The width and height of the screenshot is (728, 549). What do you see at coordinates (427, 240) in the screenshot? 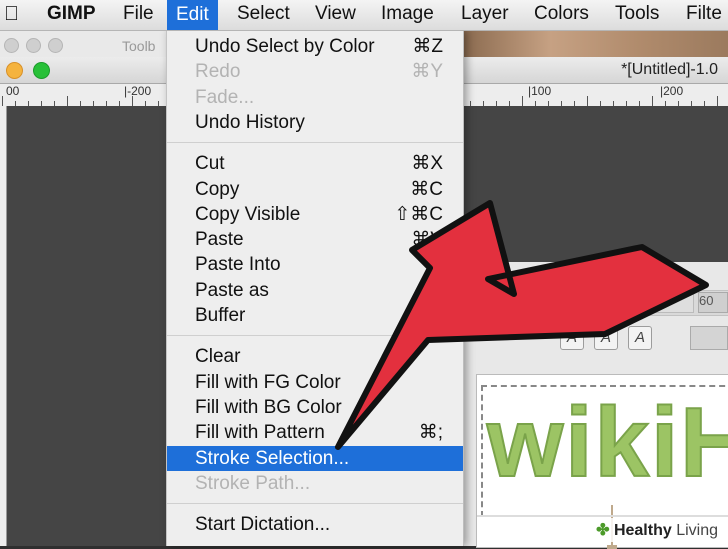
I see `menu-item-shortcut: ⌘V` at bounding box center [427, 240].